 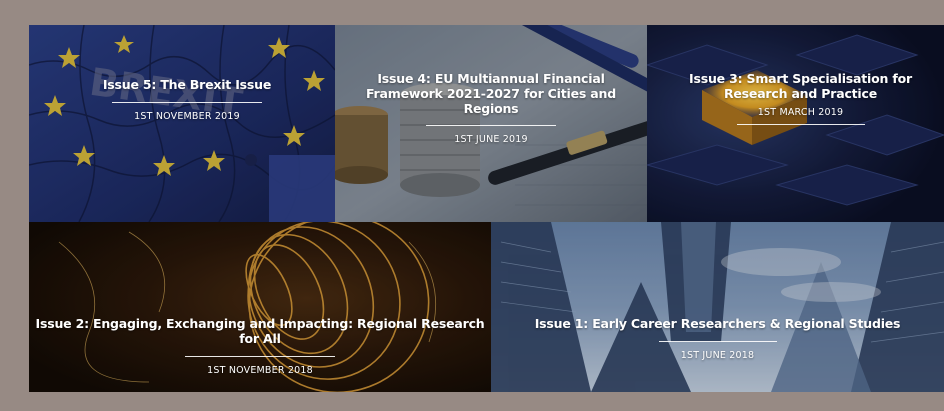 What do you see at coordinates (717, 355) in the screenshot?
I see `issue-date: 1ST JUNE 2018` at bounding box center [717, 355].